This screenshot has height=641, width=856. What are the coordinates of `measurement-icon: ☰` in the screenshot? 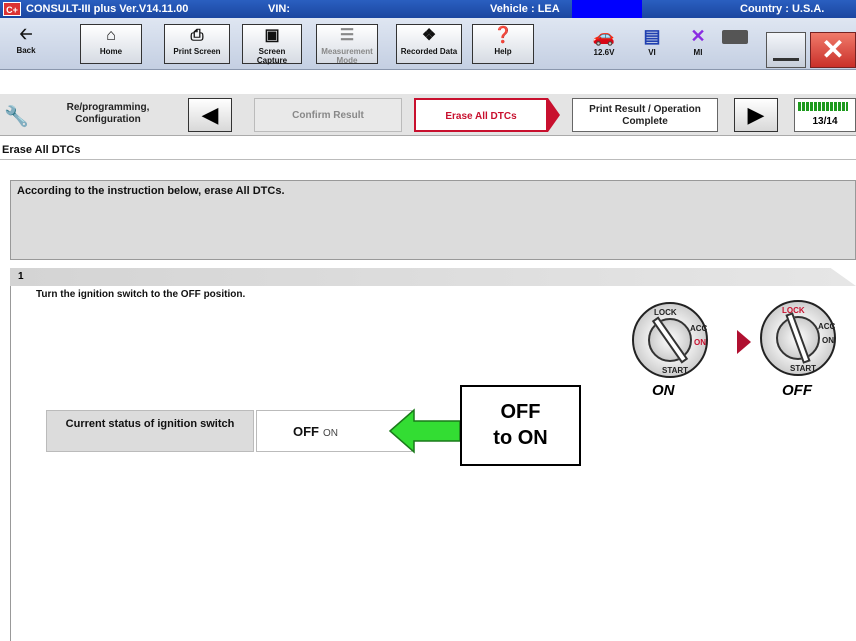 It's located at (347, 35).